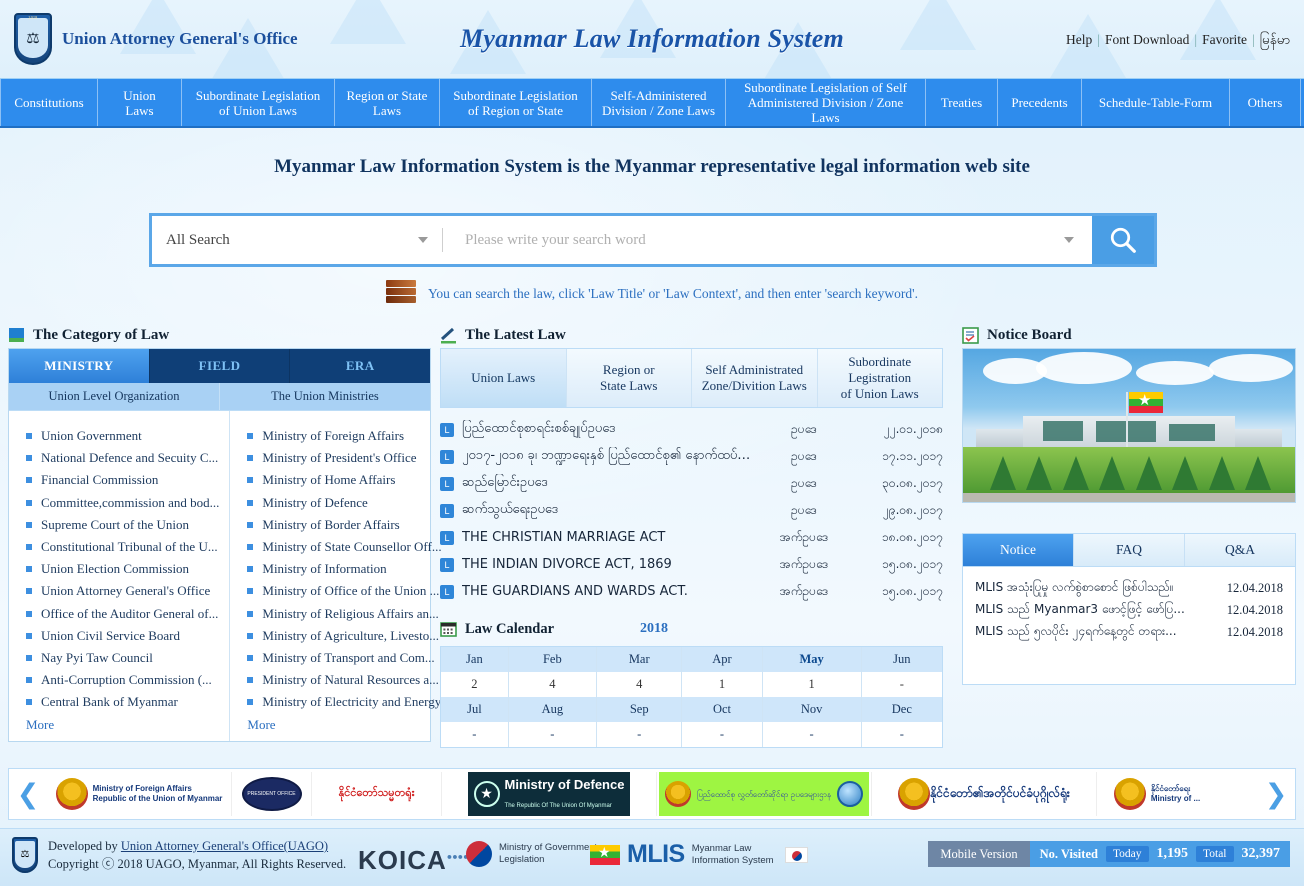 This screenshot has height=886, width=1304. Describe the element at coordinates (343, 480) in the screenshot. I see `list-item: Ministry of Home Affairs` at that location.